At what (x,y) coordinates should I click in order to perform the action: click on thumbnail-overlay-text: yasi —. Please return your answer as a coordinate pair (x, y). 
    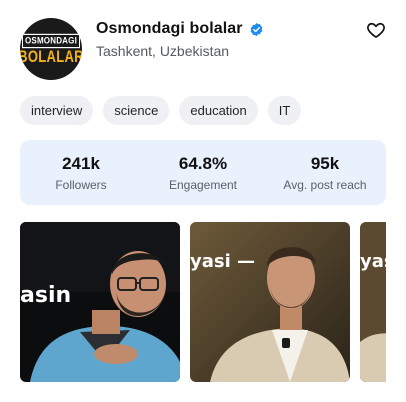
    Looking at the image, I should click on (222, 261).